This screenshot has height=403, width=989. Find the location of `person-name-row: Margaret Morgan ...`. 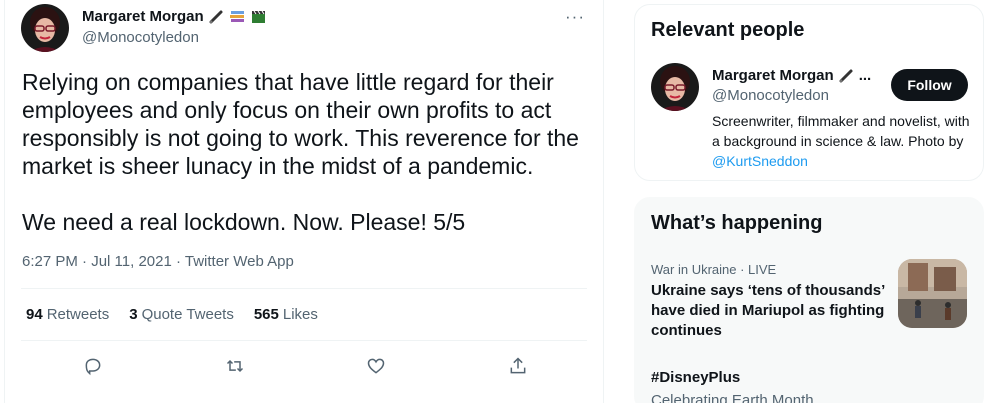

person-name-row: Margaret Morgan ... is located at coordinates (791, 75).